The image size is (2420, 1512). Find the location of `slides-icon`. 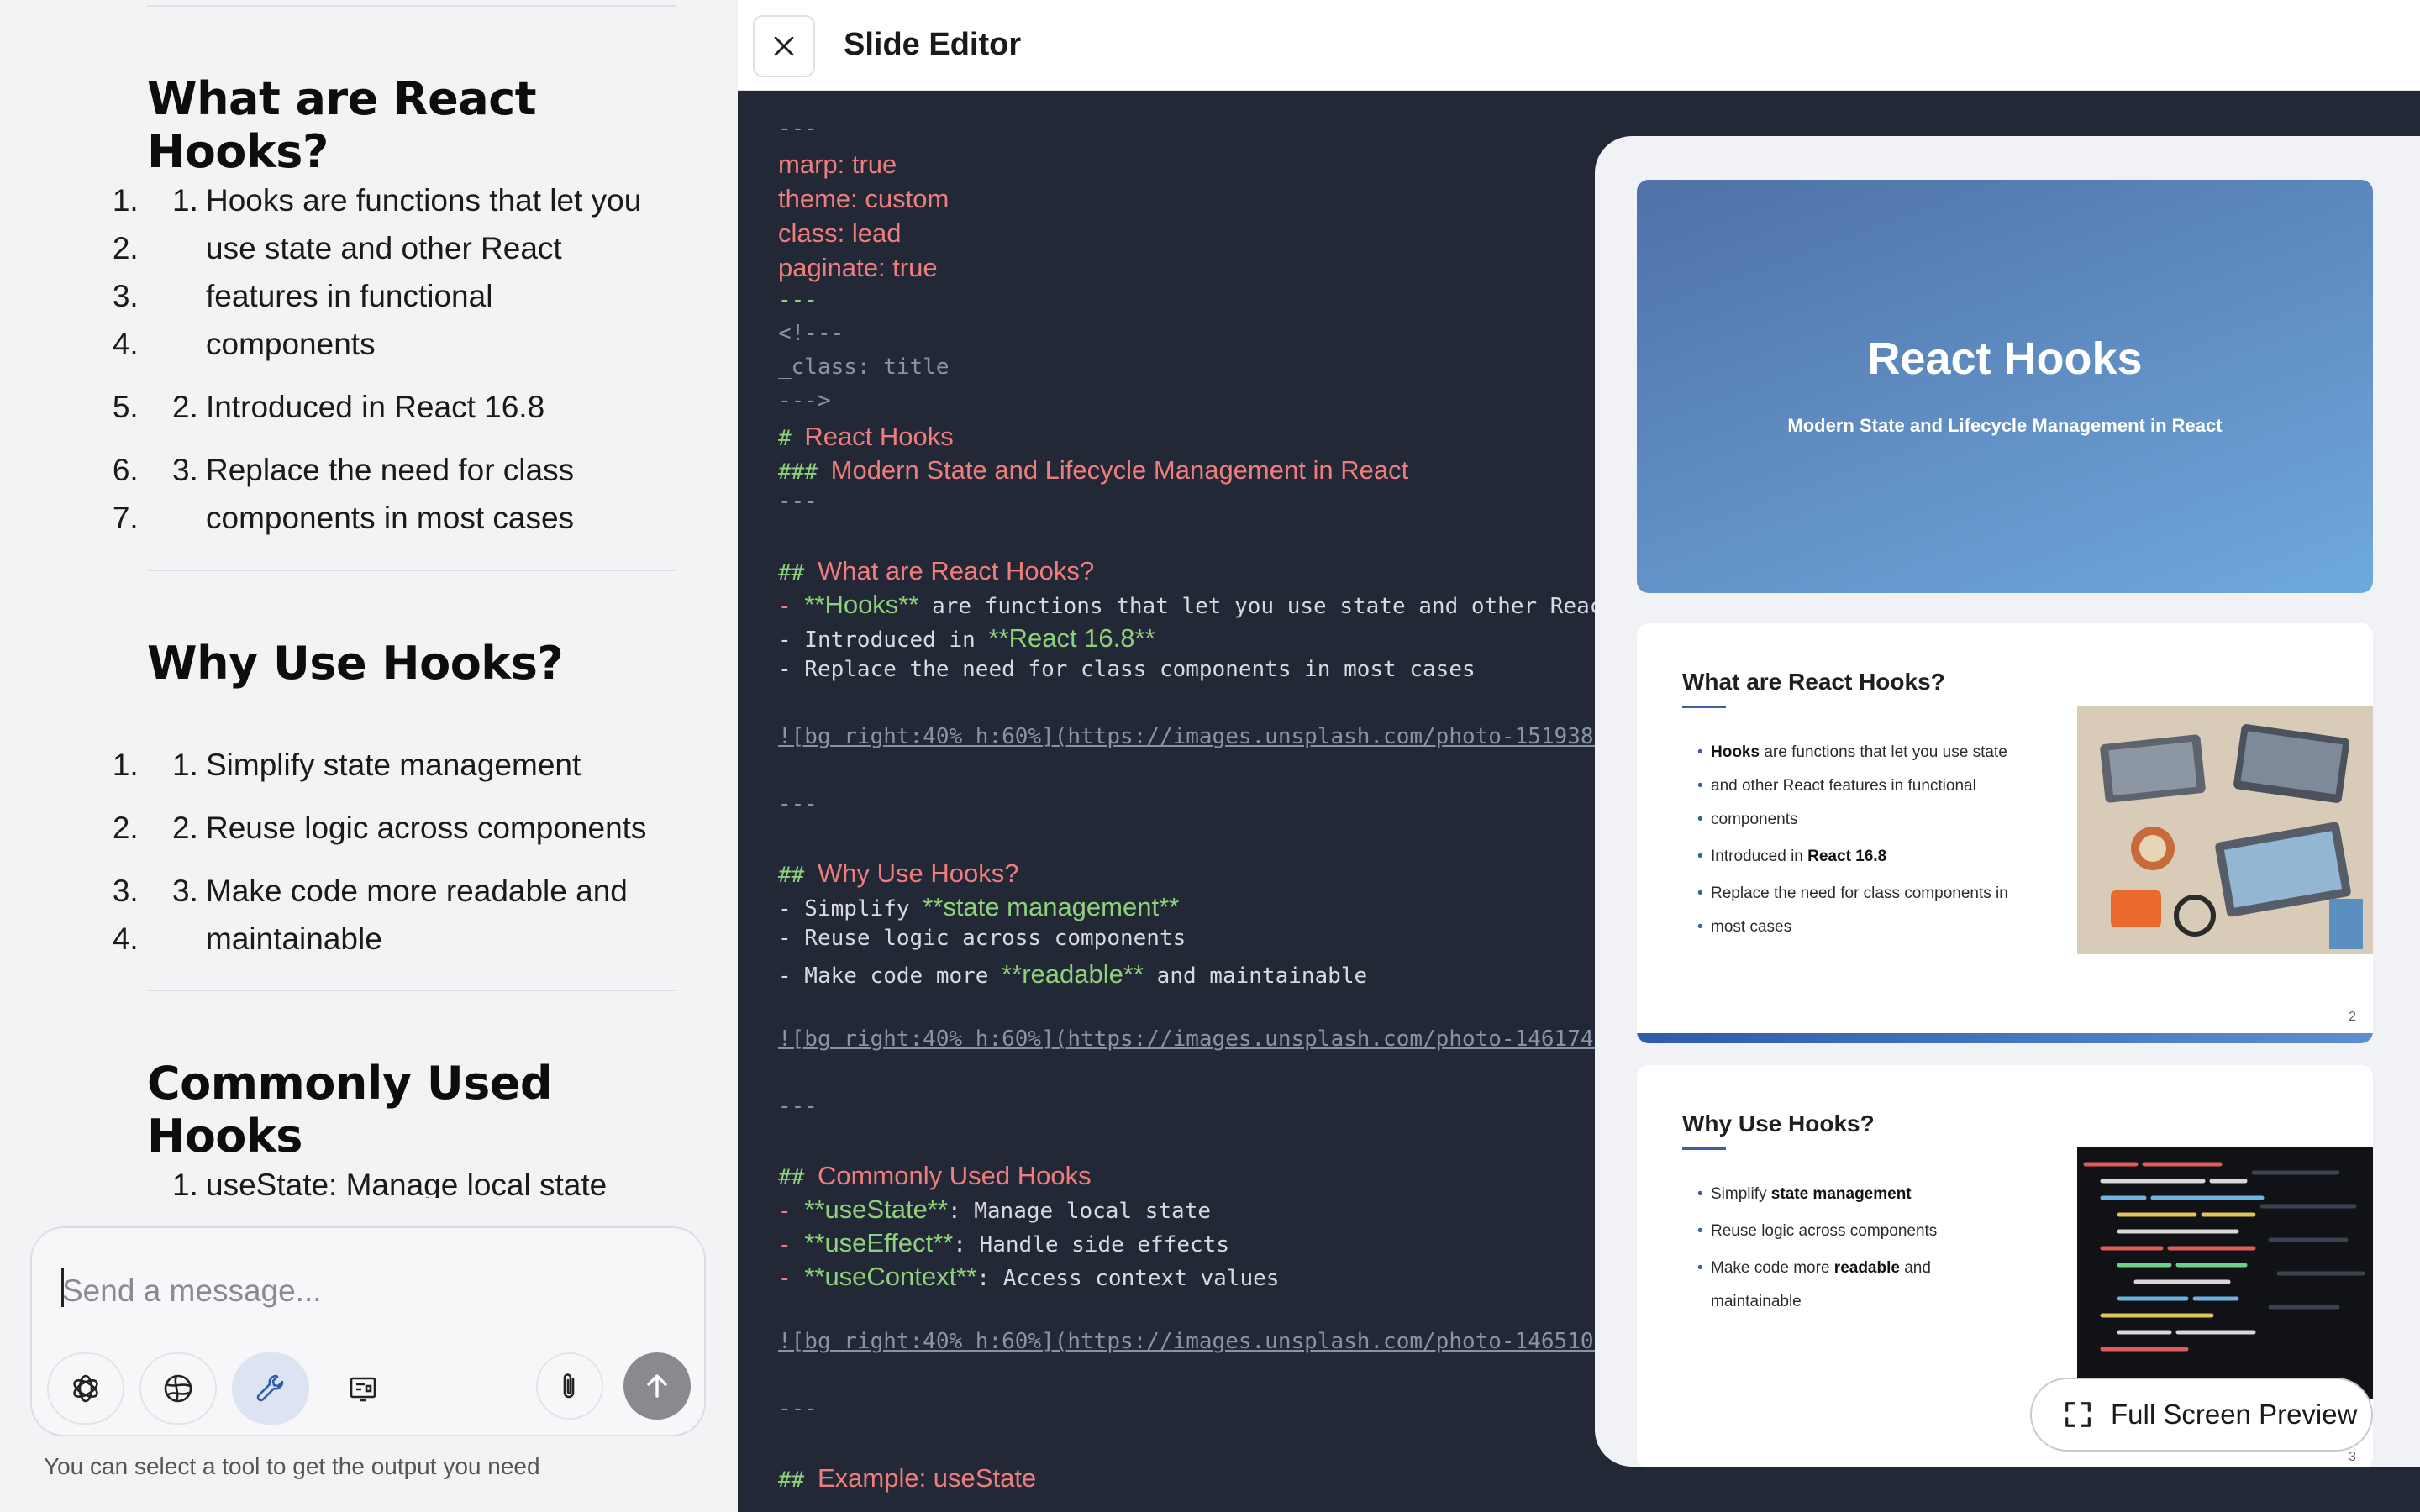

slides-icon is located at coordinates (363, 1389).